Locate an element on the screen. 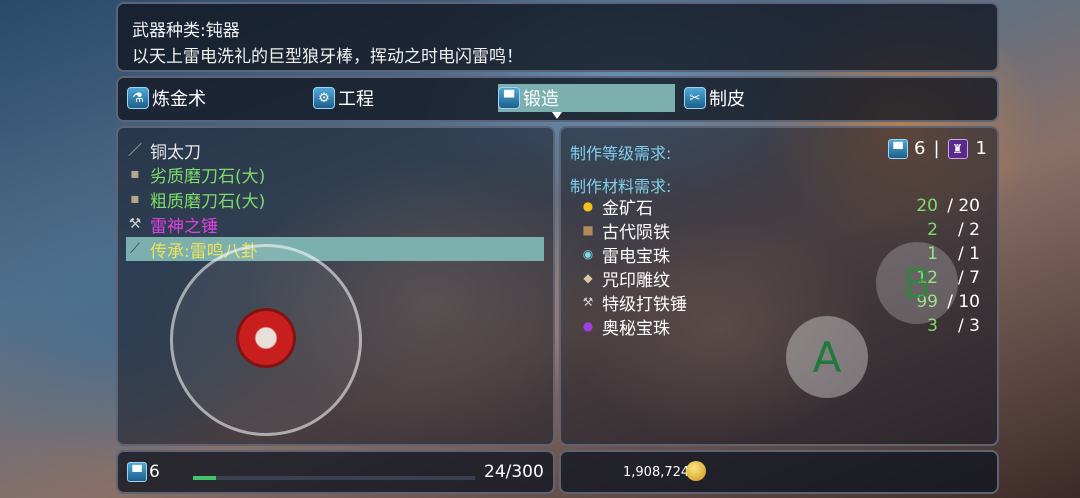 This screenshot has height=498, width=1080. experience-progress-fill is located at coordinates (204, 478).